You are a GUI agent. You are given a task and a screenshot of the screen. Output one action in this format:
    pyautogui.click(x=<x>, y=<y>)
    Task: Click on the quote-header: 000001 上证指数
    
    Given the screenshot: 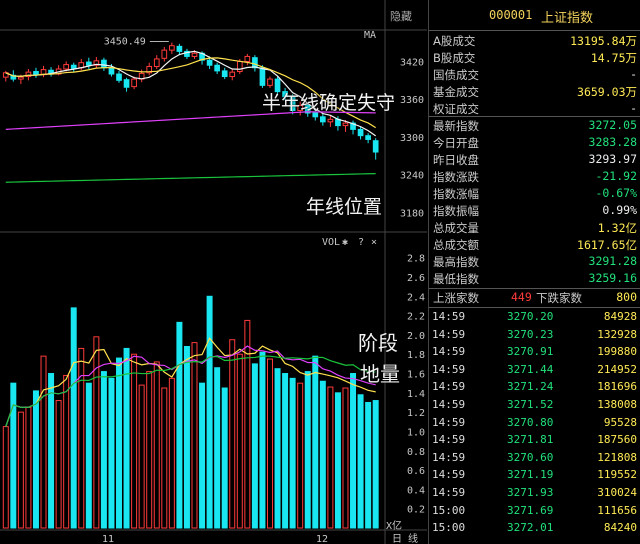 What is the action you would take?
    pyautogui.click(x=534, y=15)
    